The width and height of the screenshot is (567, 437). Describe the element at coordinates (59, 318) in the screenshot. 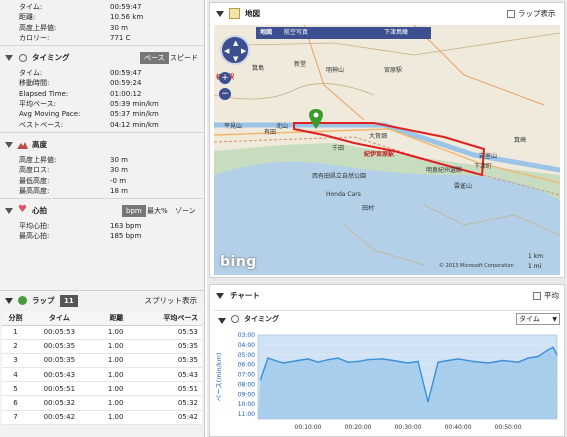

I see `laps-col-header: タイム` at that location.